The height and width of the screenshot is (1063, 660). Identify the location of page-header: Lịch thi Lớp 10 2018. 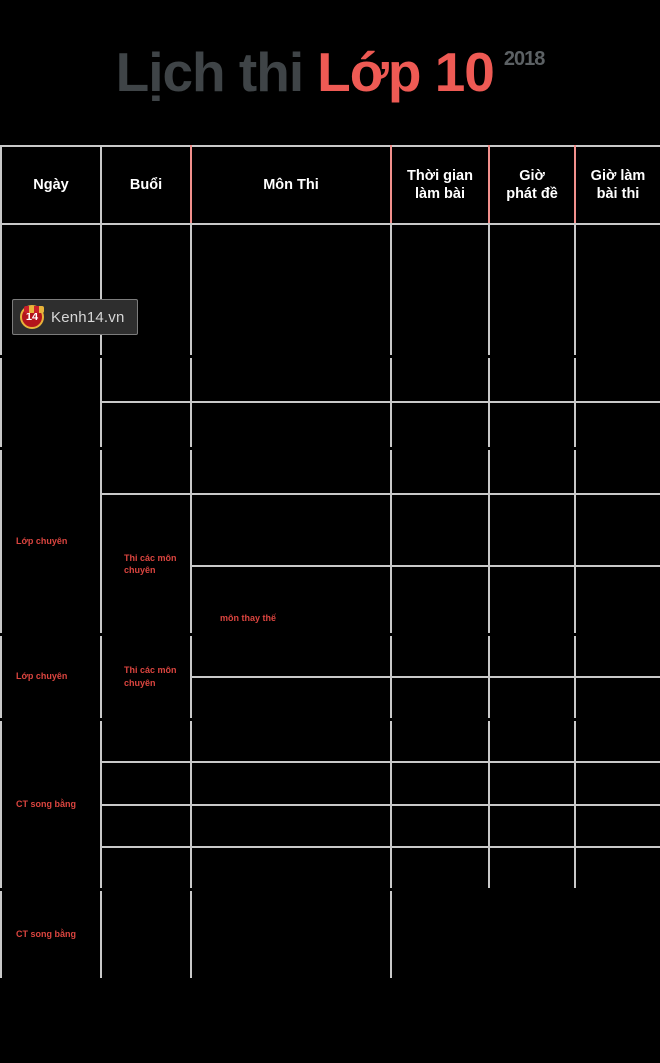
(330, 72).